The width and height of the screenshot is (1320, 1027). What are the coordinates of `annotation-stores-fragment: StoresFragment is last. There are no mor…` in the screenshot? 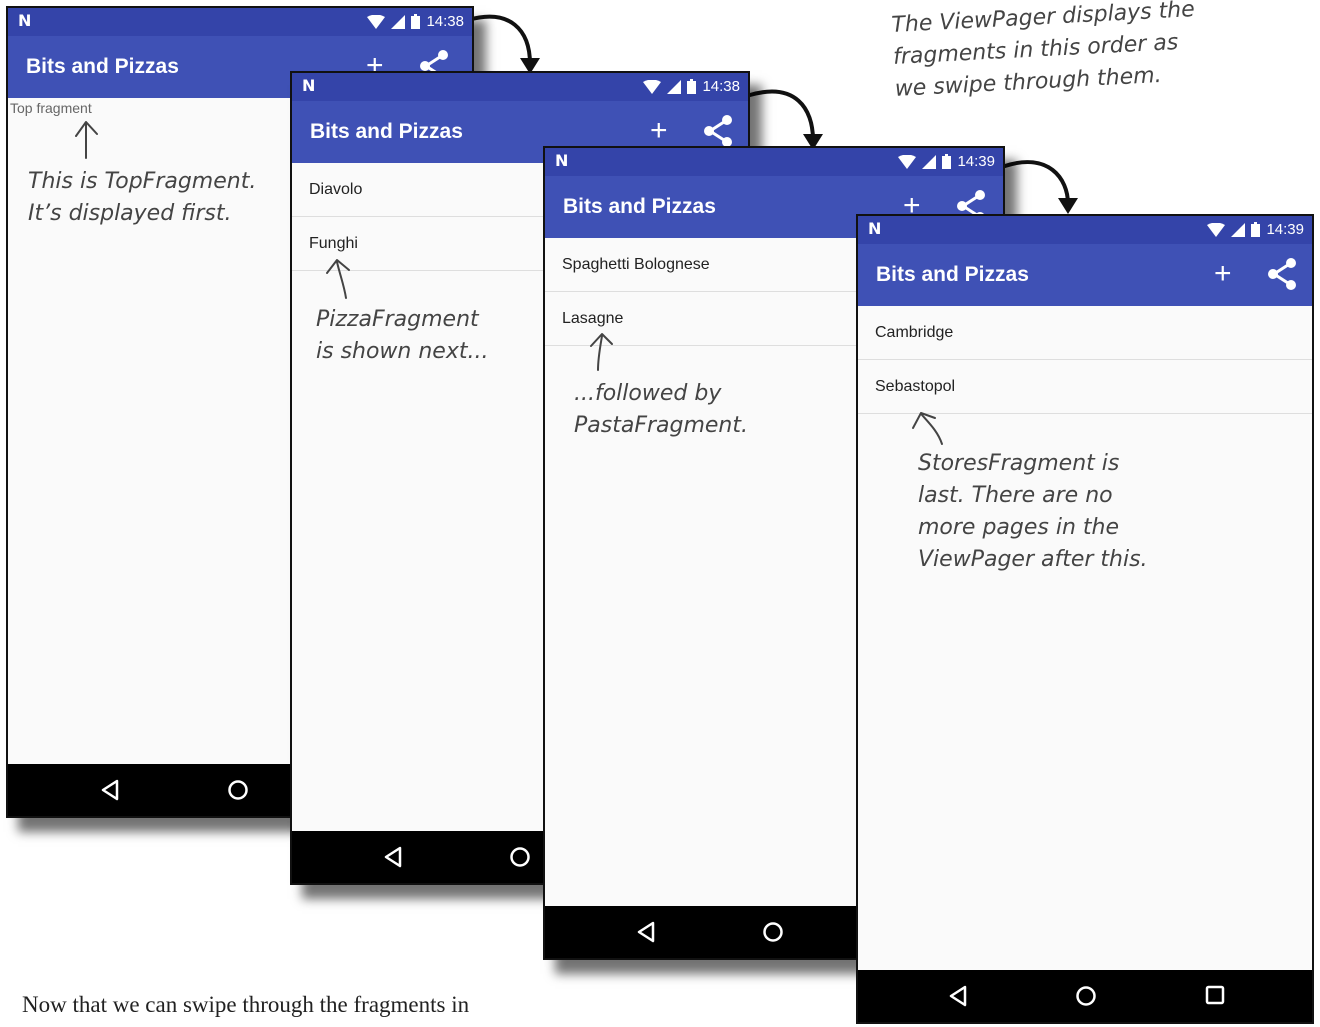 It's located at (1033, 511).